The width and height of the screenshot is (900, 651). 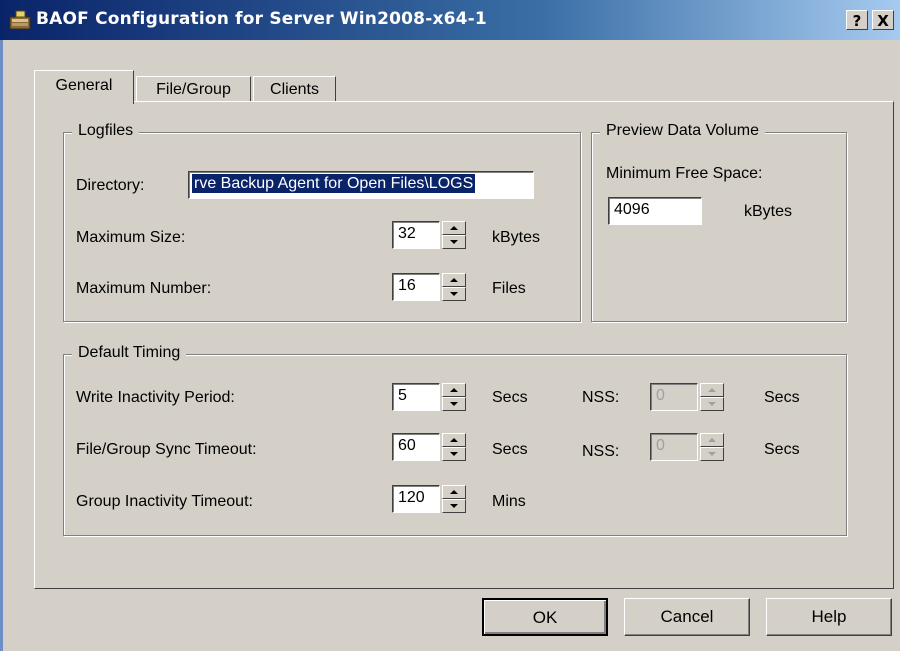 I want to click on max-size-input: 32, so click(x=416, y=235).